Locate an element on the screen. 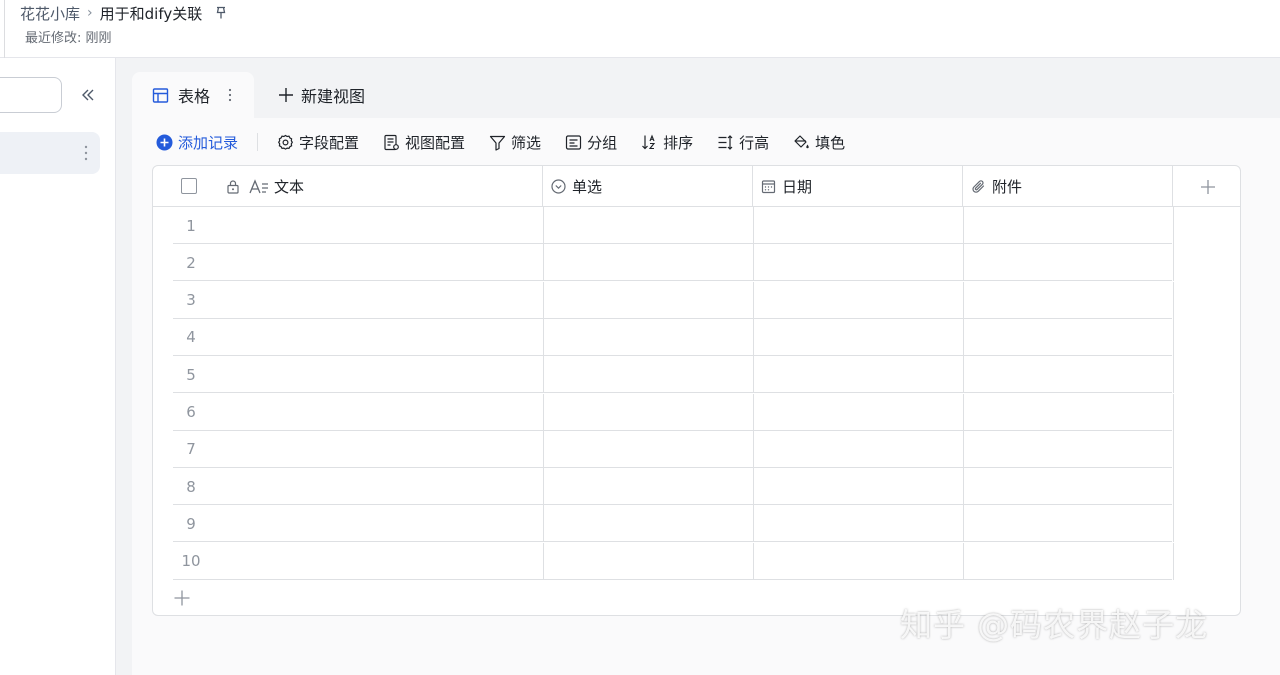 The image size is (1280, 675). double-chevron-left-icon is located at coordinates (88, 95).